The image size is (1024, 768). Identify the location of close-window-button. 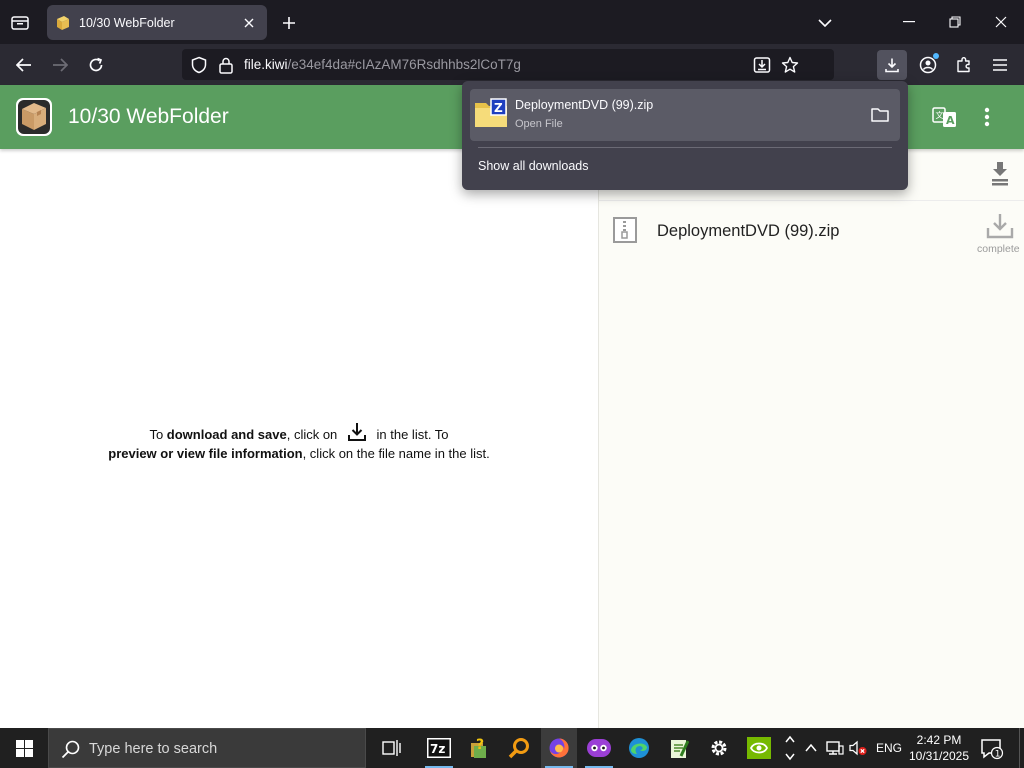
(1001, 22).